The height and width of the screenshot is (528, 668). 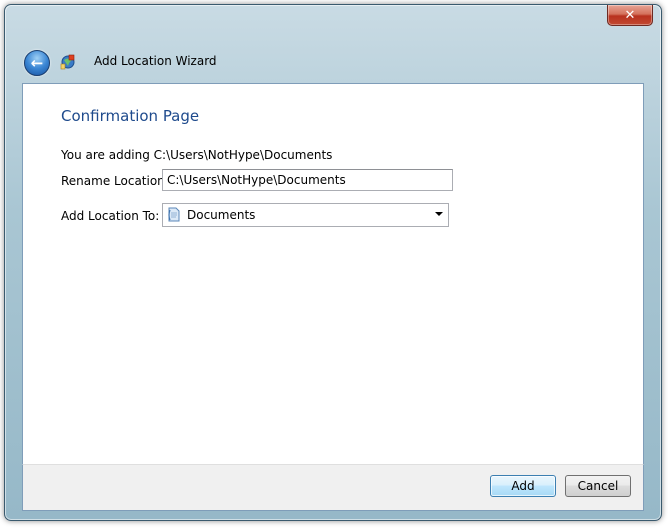 What do you see at coordinates (115, 181) in the screenshot?
I see `rename-location-label: Rename Location:` at bounding box center [115, 181].